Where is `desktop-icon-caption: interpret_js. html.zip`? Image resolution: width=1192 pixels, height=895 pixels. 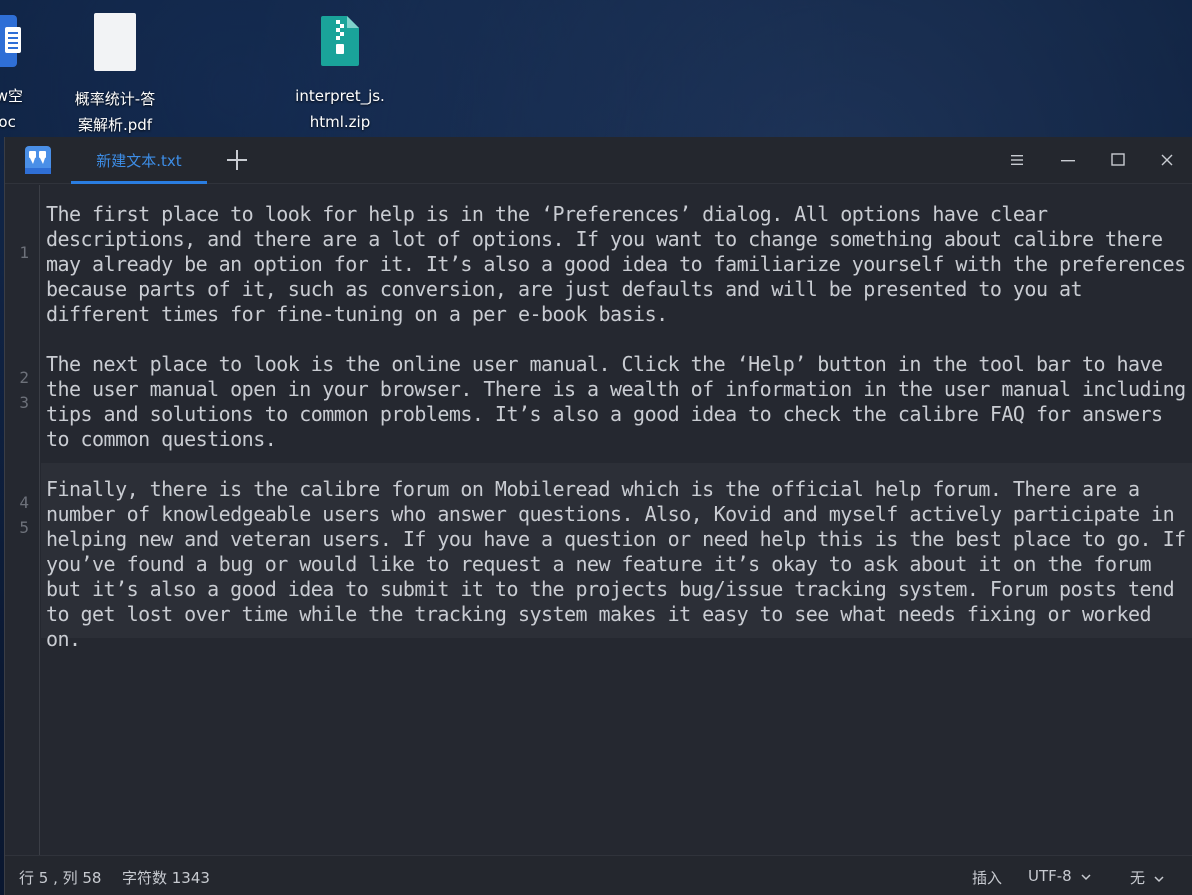
desktop-icon-caption: interpret_js. html.zip is located at coordinates (340, 109).